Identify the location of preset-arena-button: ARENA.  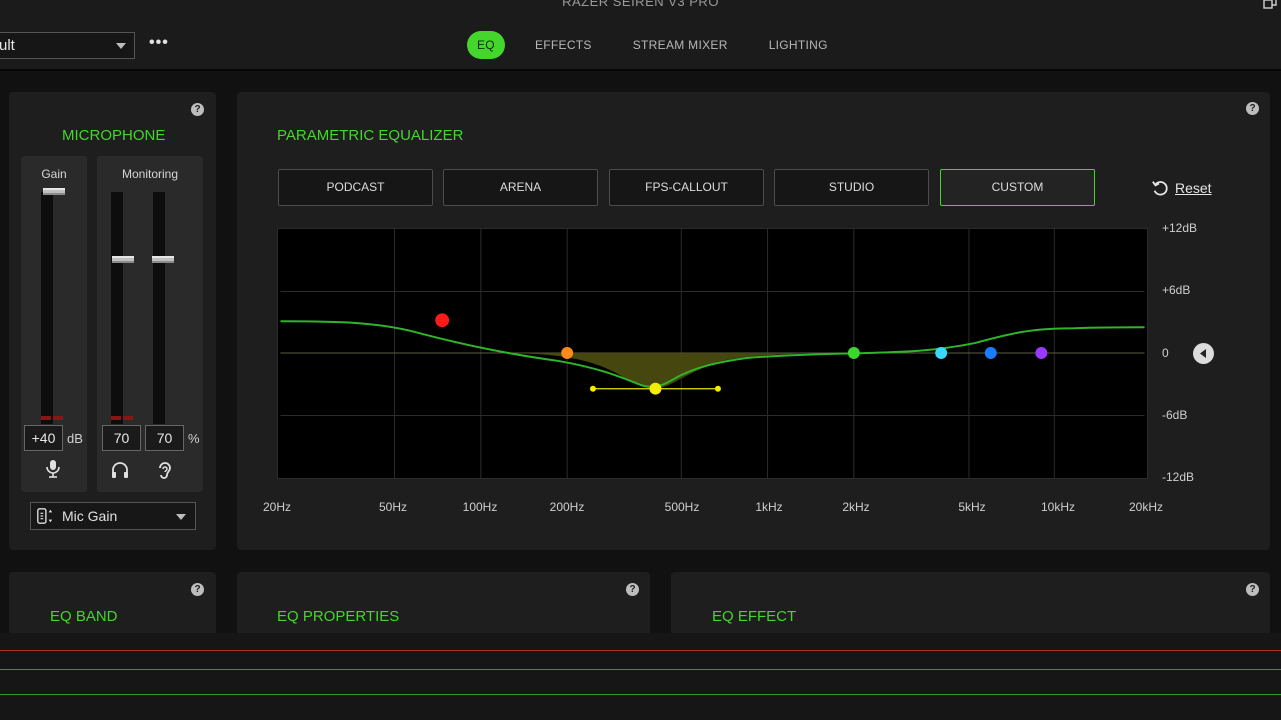
(520, 187).